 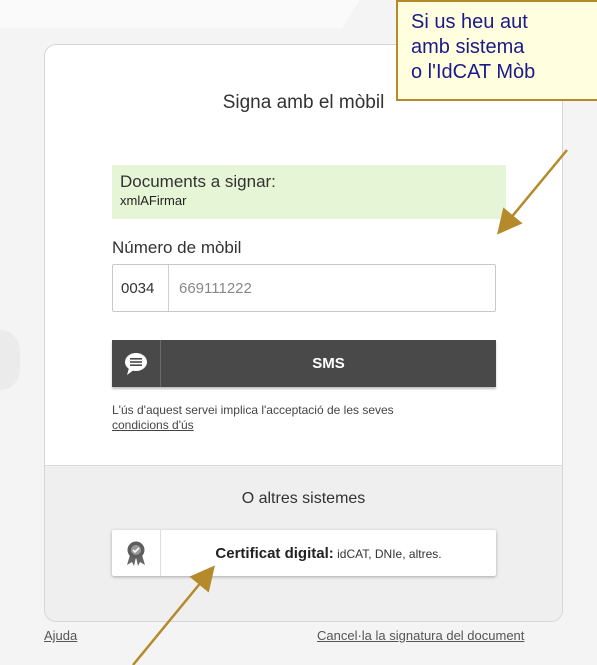 What do you see at coordinates (136, 363) in the screenshot?
I see `chat-bubble-icon` at bounding box center [136, 363].